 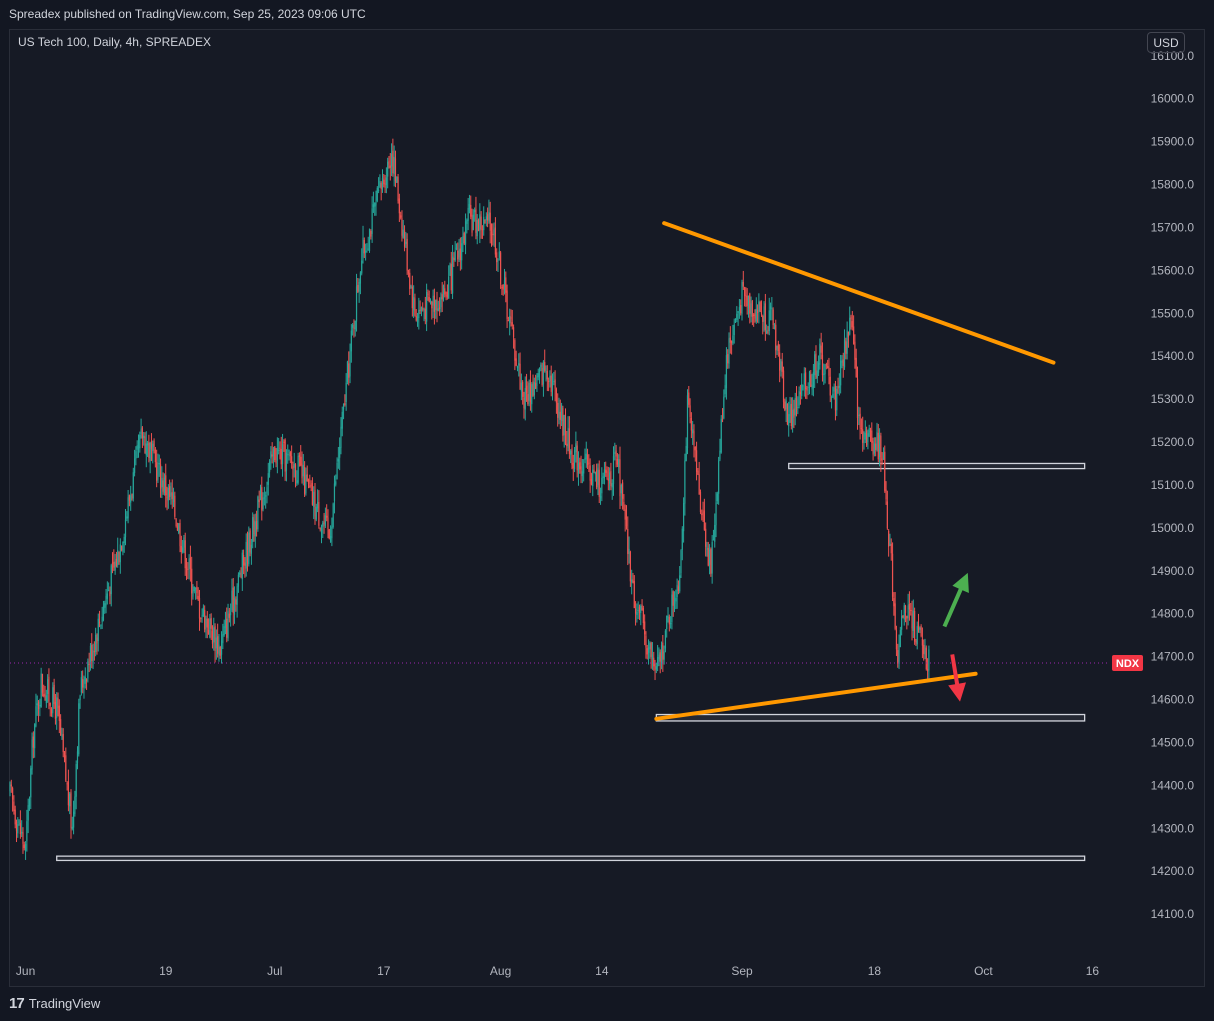 I want to click on footer-branding: 17 TradingView, so click(x=54, y=1003).